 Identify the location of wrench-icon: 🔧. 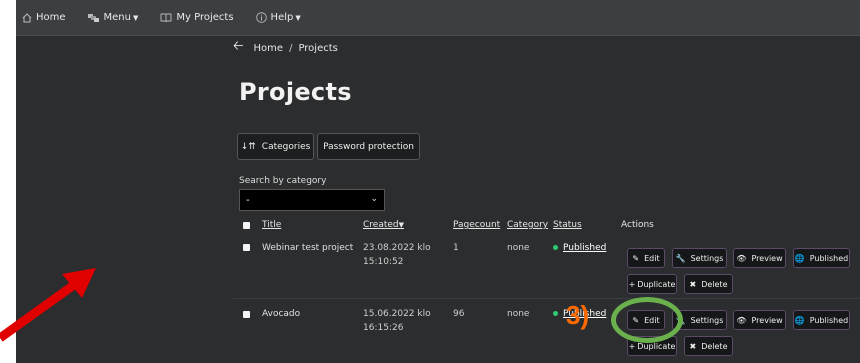
(680, 258).